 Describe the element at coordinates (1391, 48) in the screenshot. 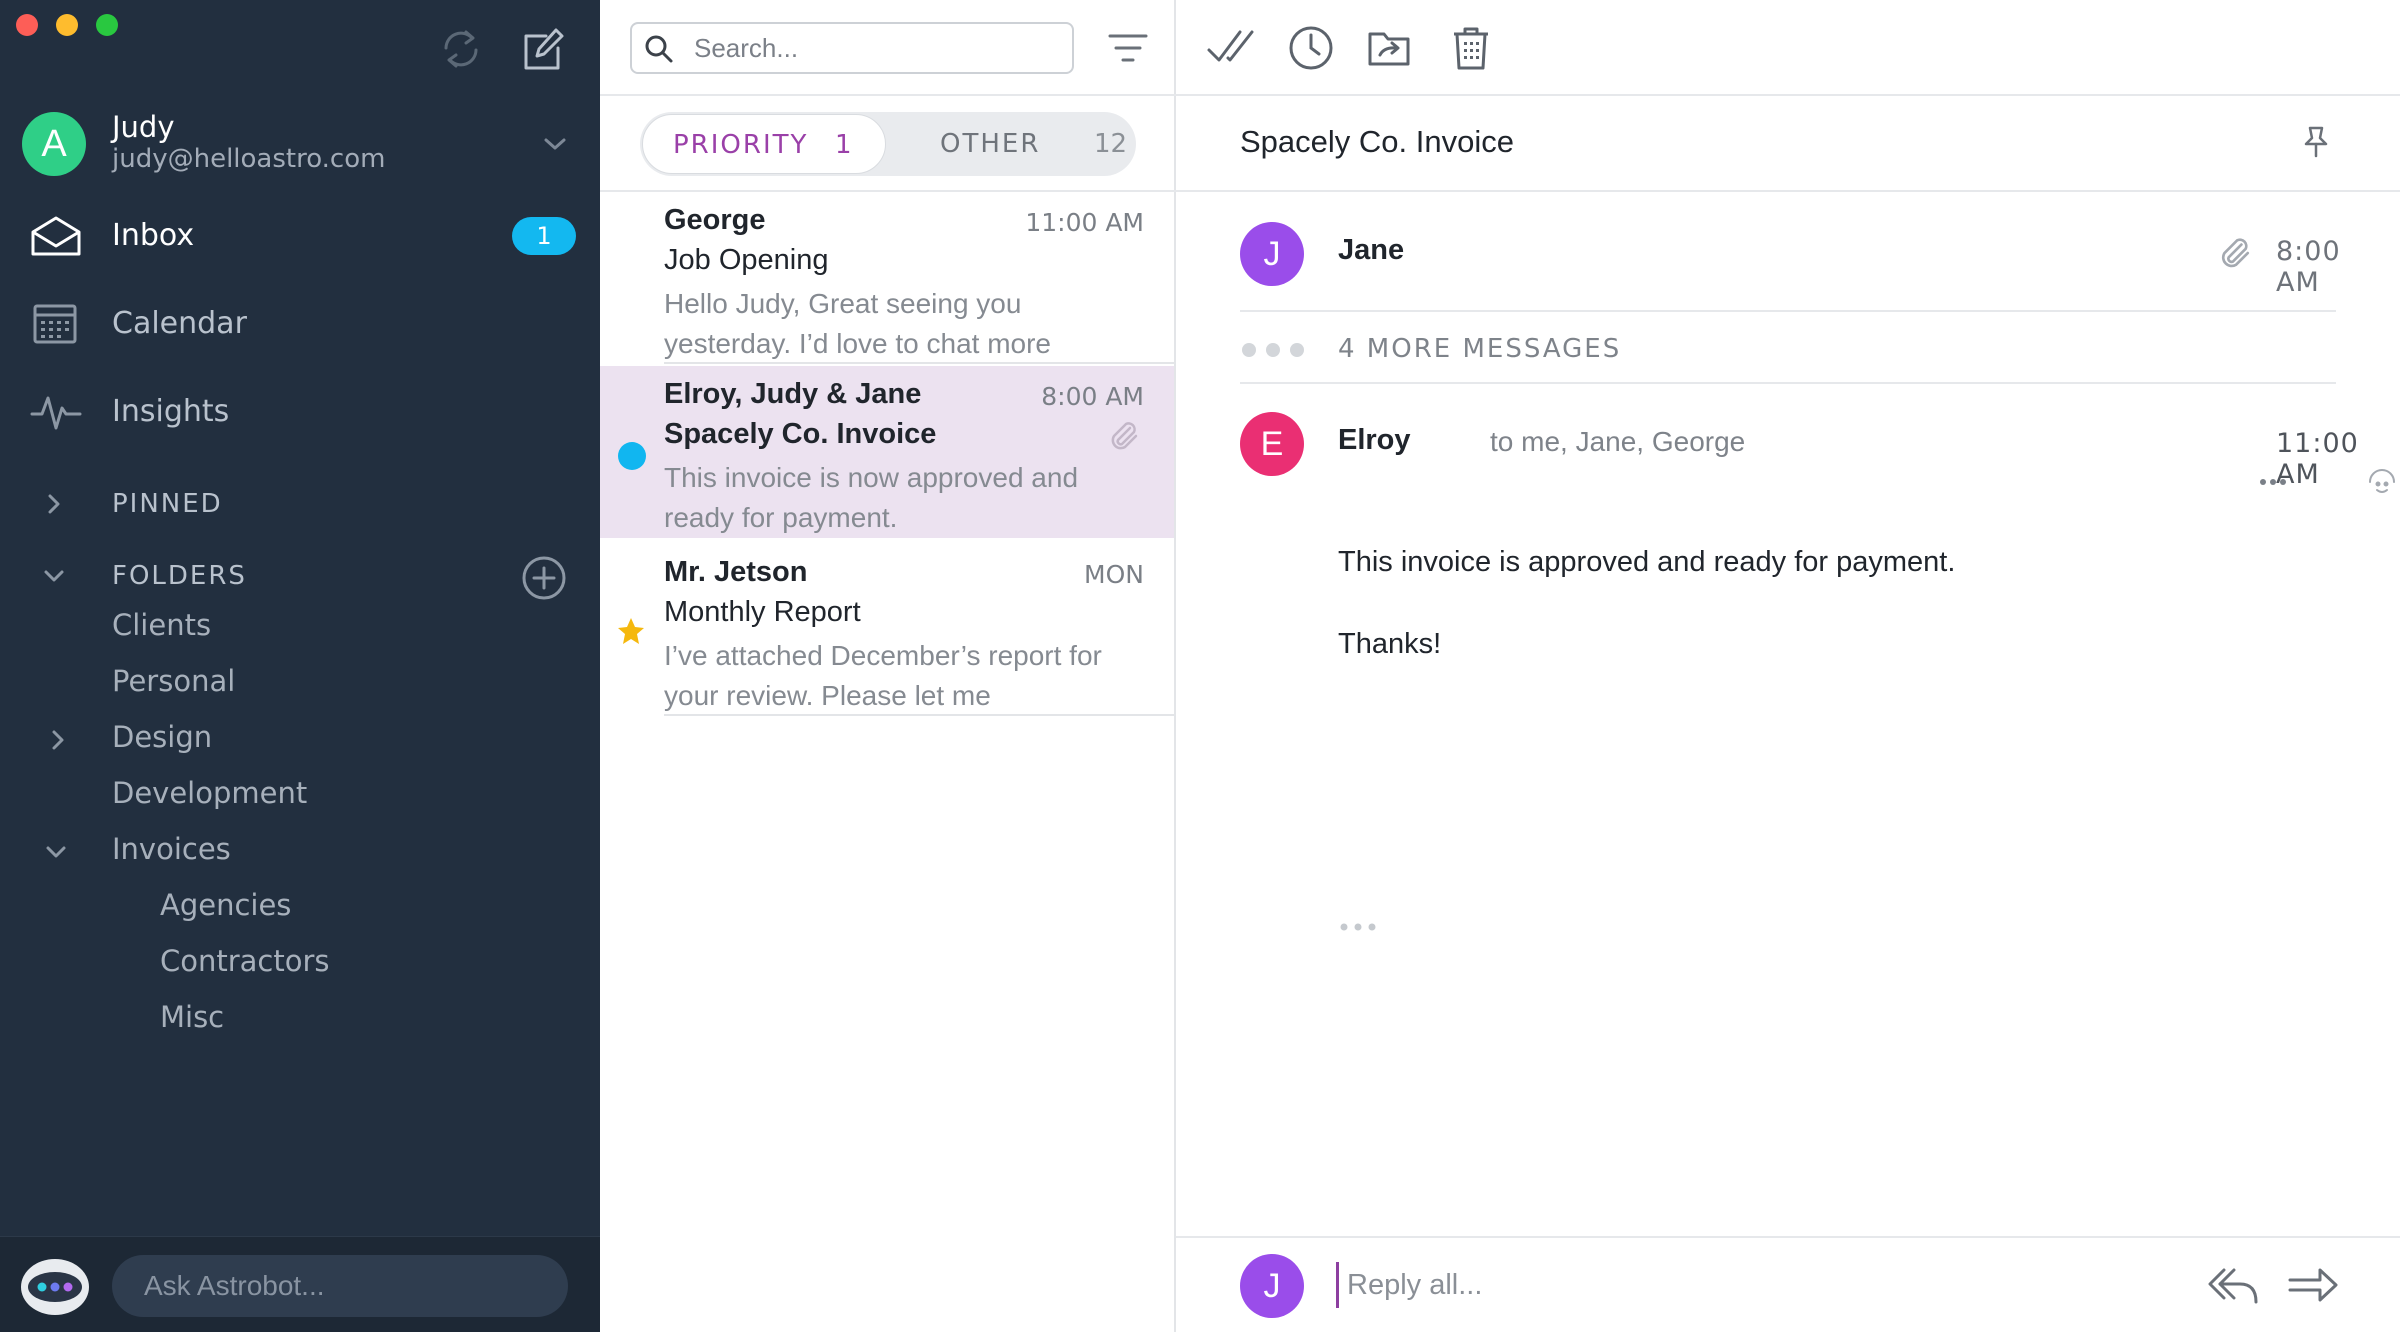

I see `move-to-folder-icon` at that location.